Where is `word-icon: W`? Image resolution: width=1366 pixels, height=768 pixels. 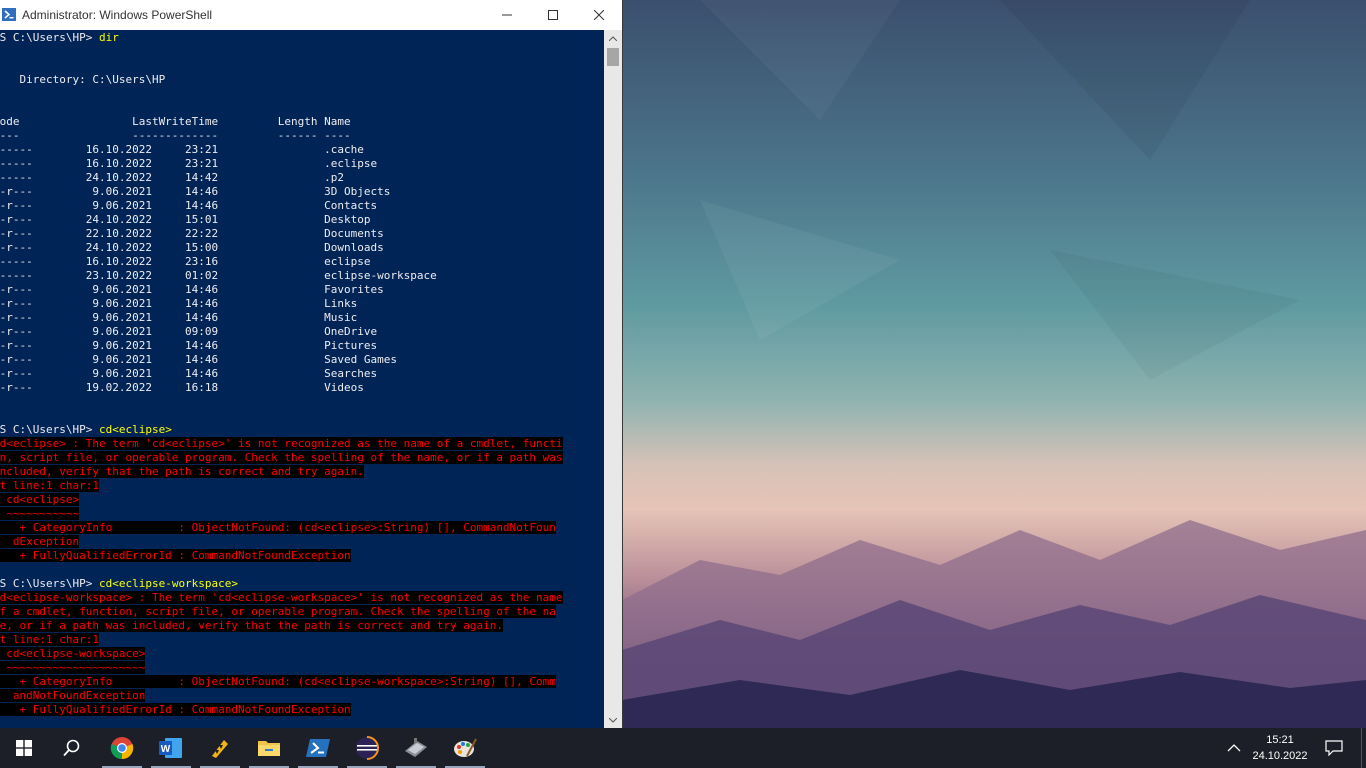
word-icon: W is located at coordinates (170, 748).